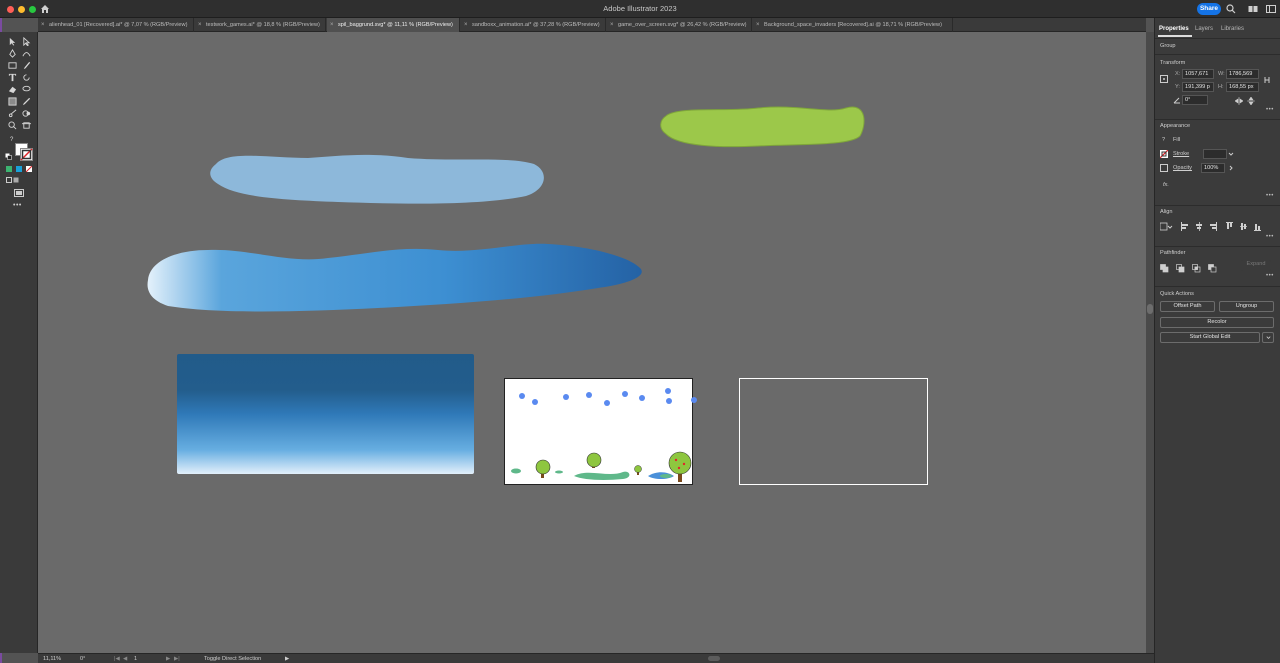 The height and width of the screenshot is (663, 1280). I want to click on zoom-level-field: 11,11%, so click(52, 659).